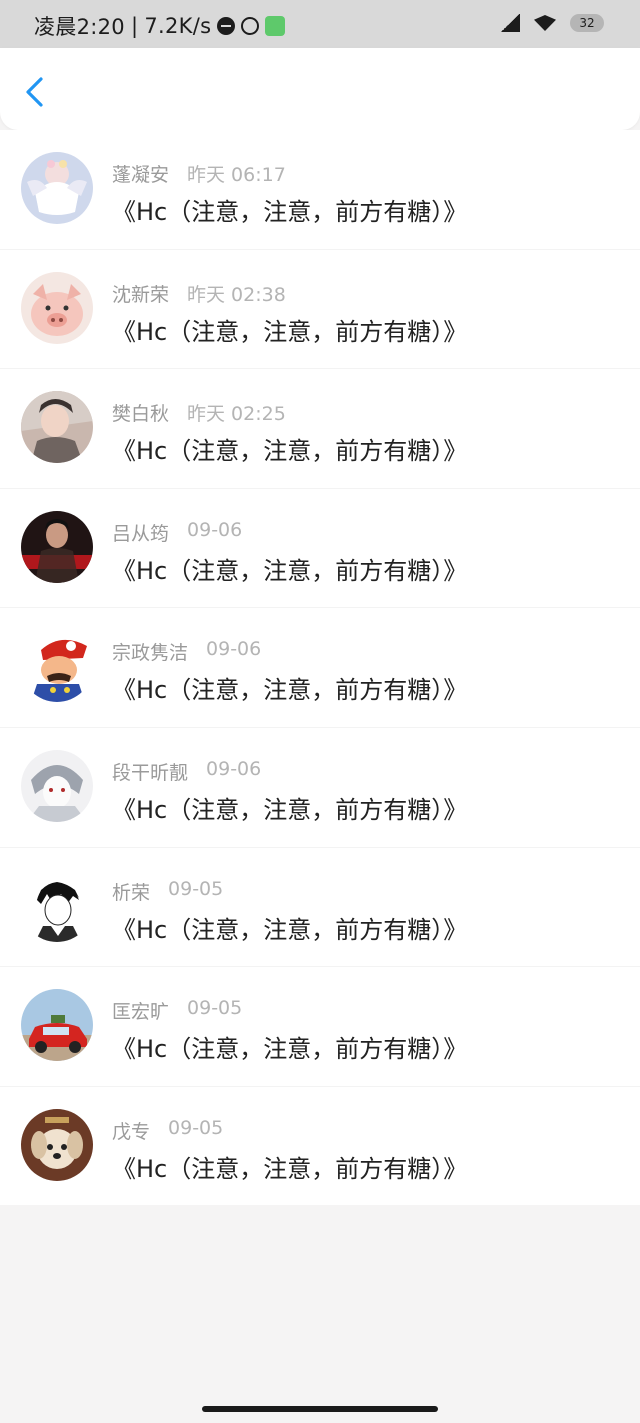 The height and width of the screenshot is (1423, 640). Describe the element at coordinates (320, 788) in the screenshot. I see `list-item: 段干昕靓 09-06 《Hc（注意，注意，前方有糖）》` at that location.